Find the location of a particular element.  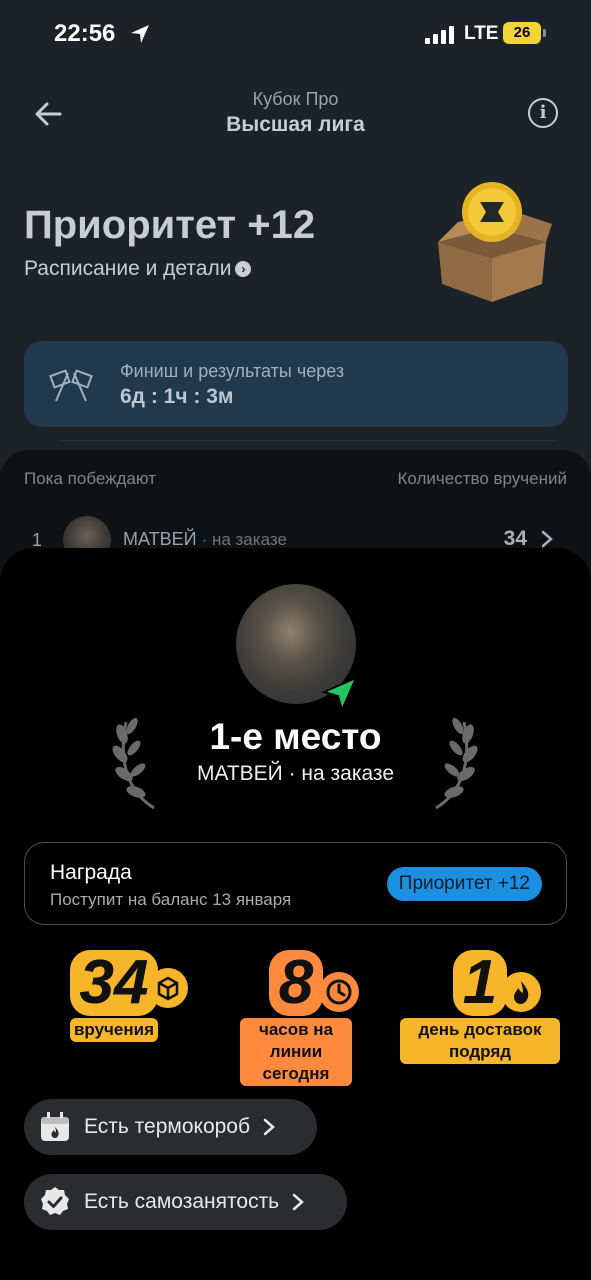

schedule-link: Расписание и детали › is located at coordinates (138, 269).